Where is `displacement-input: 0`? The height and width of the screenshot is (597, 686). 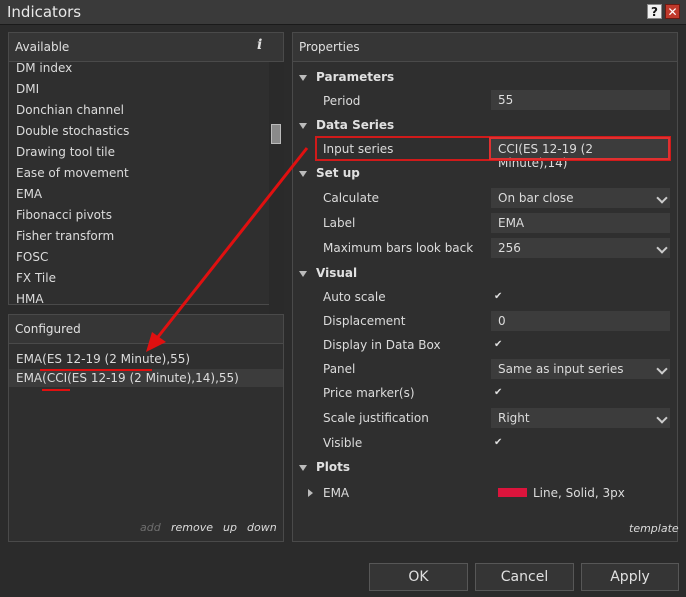 displacement-input: 0 is located at coordinates (580, 321).